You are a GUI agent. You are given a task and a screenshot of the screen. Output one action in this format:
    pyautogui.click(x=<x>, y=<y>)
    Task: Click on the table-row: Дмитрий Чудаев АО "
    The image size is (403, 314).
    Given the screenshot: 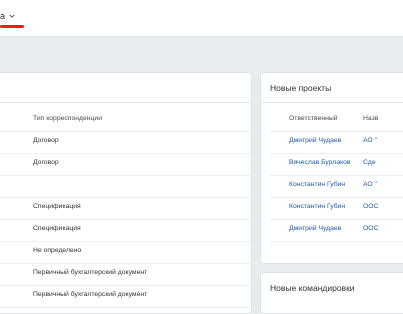 What is the action you would take?
    pyautogui.click(x=336, y=143)
    